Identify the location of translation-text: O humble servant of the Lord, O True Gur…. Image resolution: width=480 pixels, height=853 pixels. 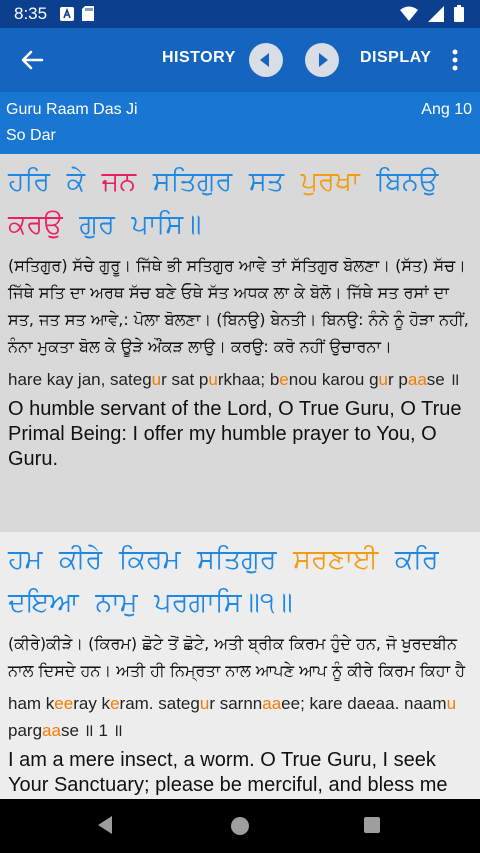
(235, 434).